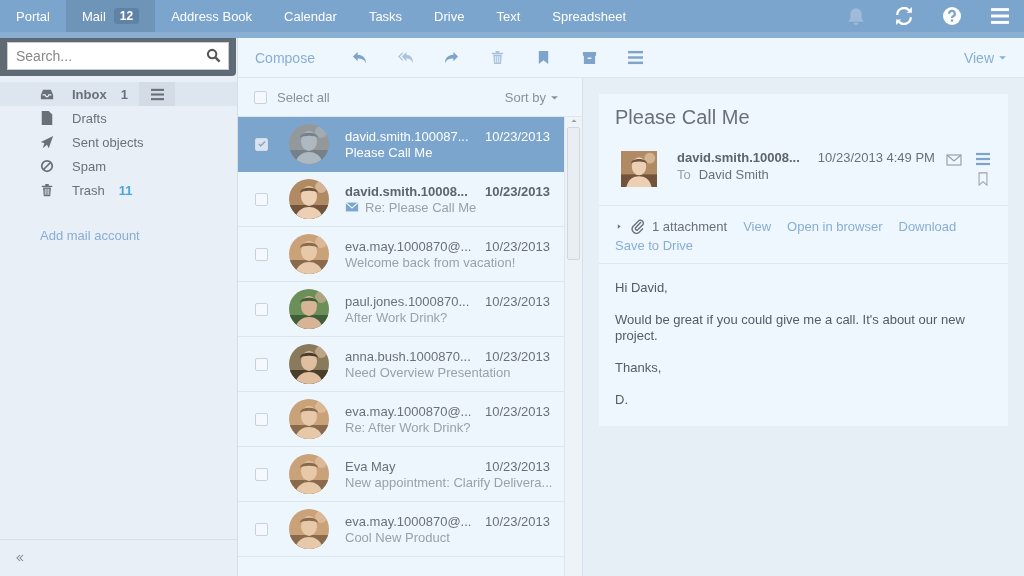 The image size is (1024, 576). What do you see at coordinates (642, 288) in the screenshot?
I see `message-paragraph: Hi David,` at bounding box center [642, 288].